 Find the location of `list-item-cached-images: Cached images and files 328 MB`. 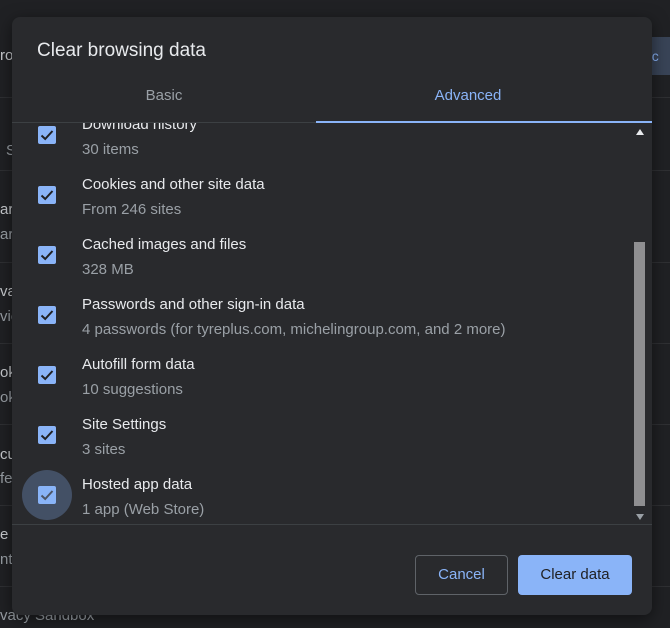

list-item-cached-images: Cached images and files 328 MB is located at coordinates (322, 259).